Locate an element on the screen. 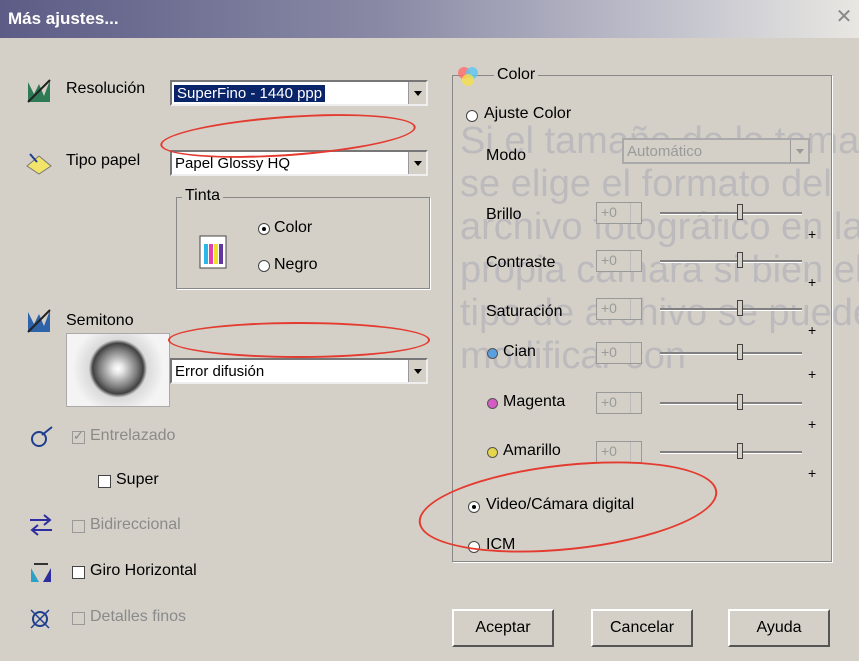  cyan-label: Cian is located at coordinates (519, 351).